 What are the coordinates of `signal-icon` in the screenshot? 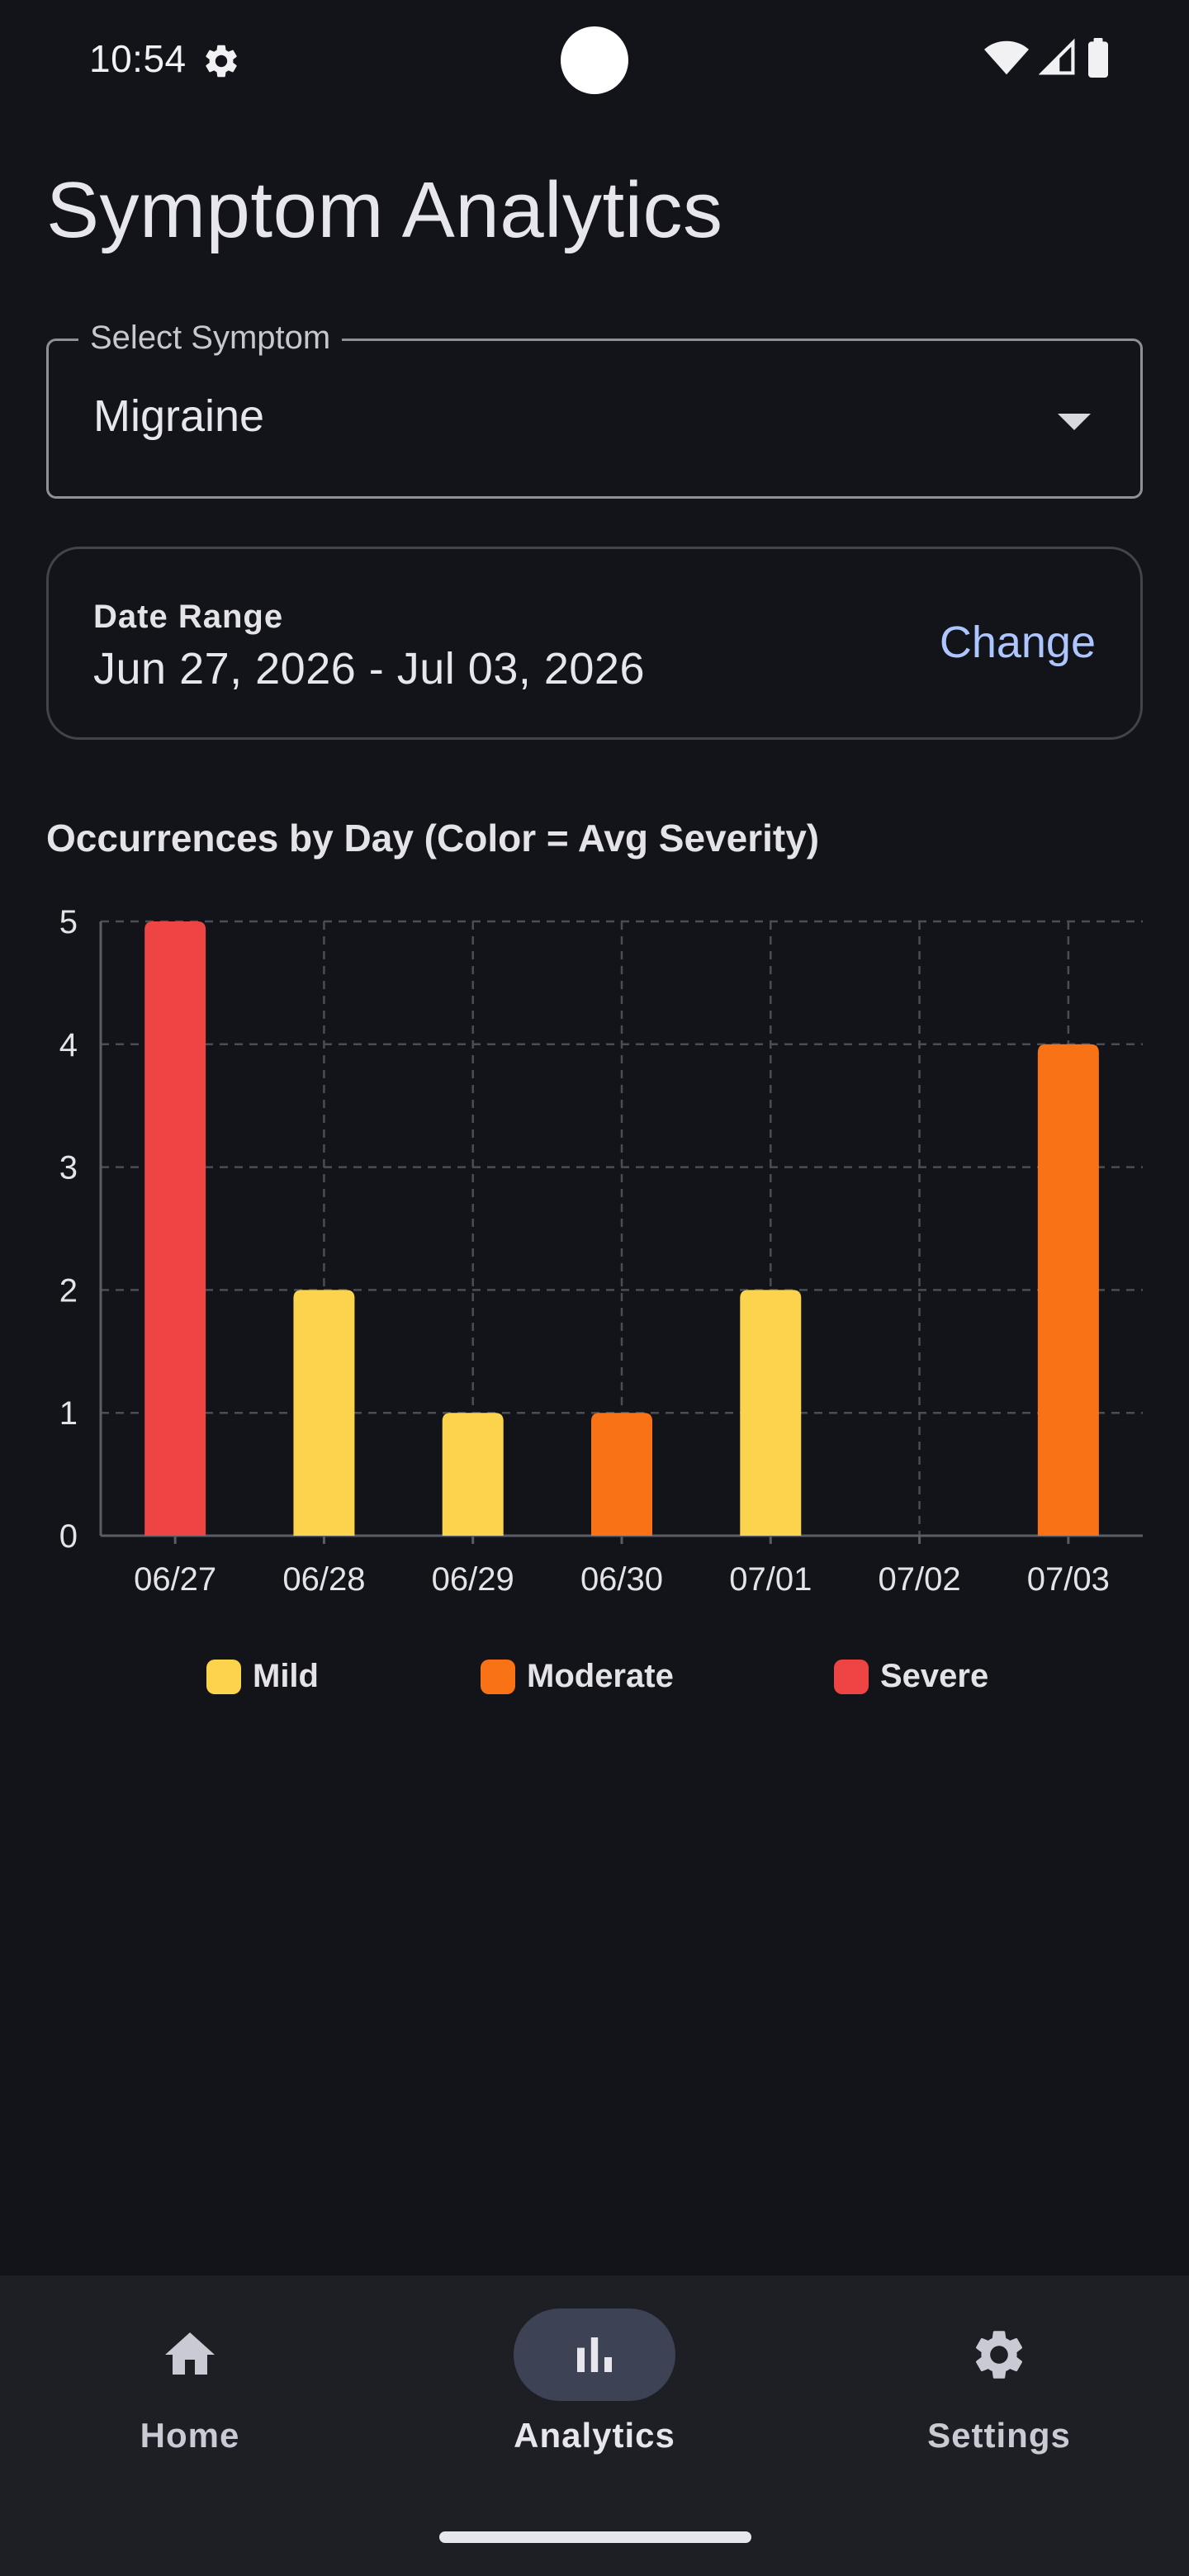 It's located at (1057, 56).